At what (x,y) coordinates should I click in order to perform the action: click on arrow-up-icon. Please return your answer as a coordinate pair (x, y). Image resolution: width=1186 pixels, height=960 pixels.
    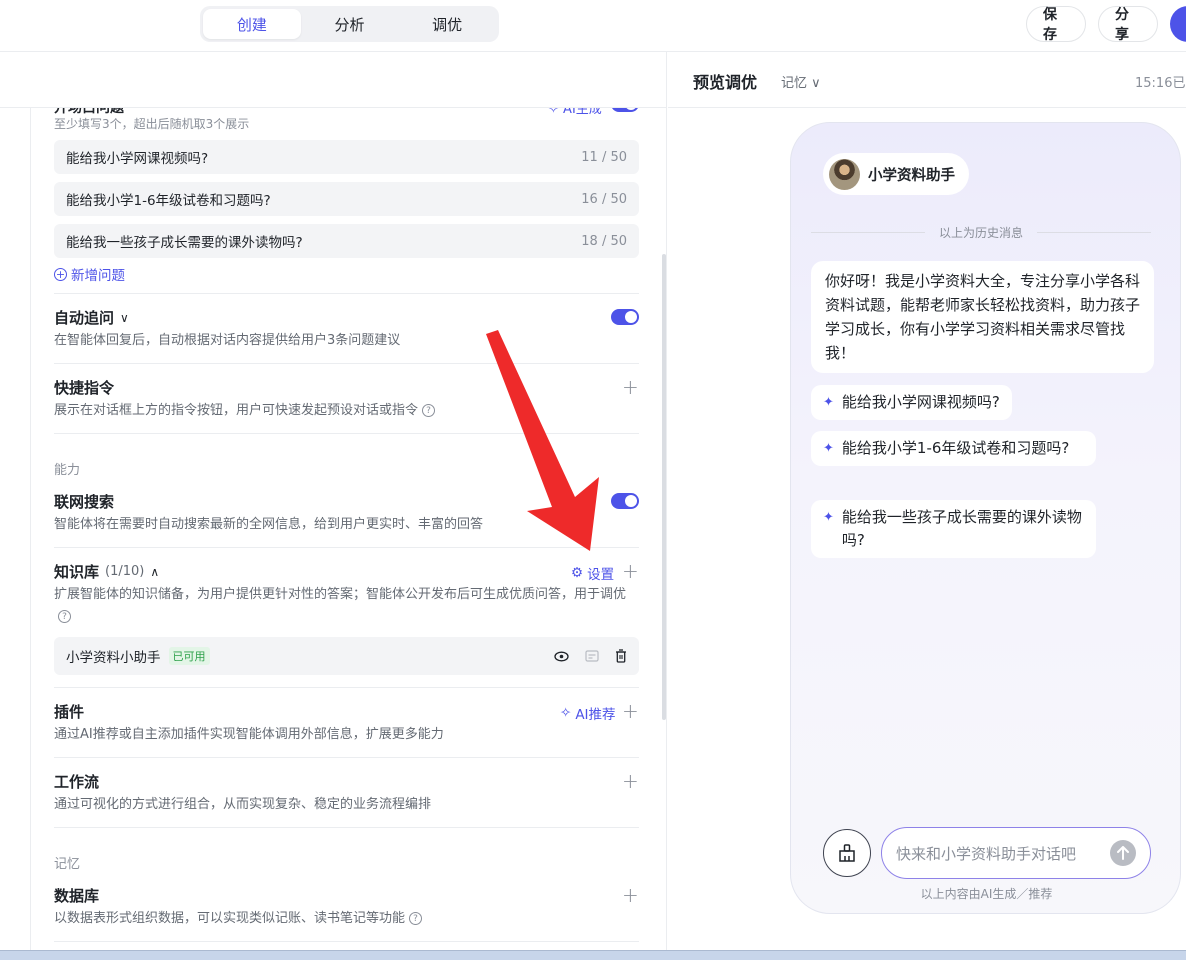
    Looking at the image, I should click on (1123, 853).